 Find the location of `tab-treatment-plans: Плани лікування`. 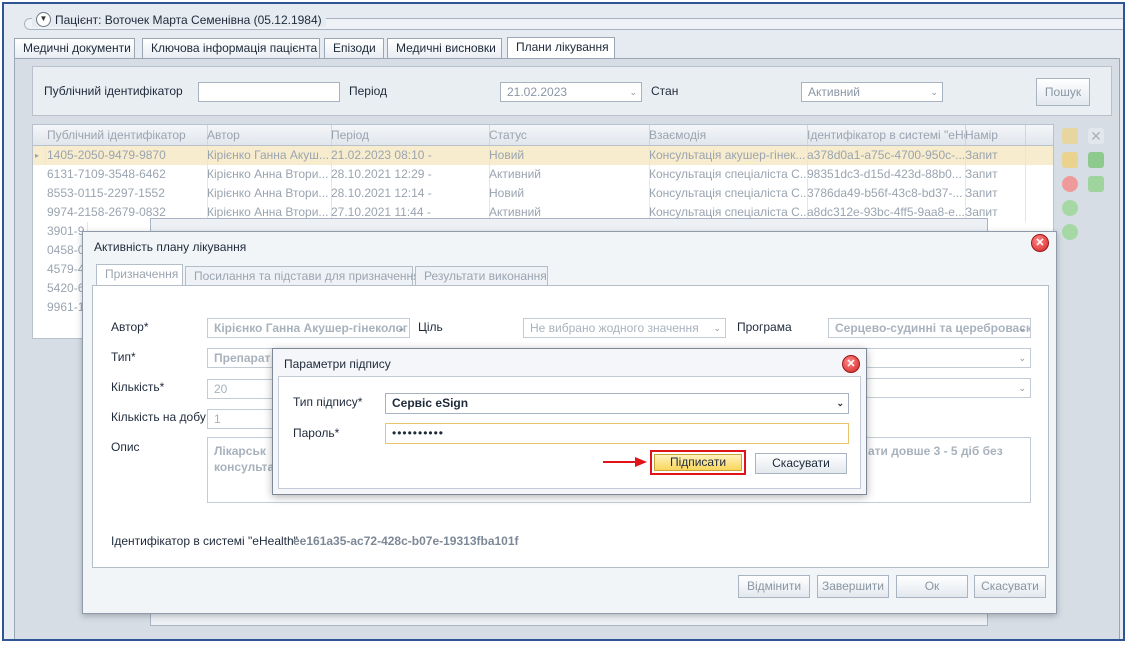

tab-treatment-plans: Плани лікування is located at coordinates (561, 48).